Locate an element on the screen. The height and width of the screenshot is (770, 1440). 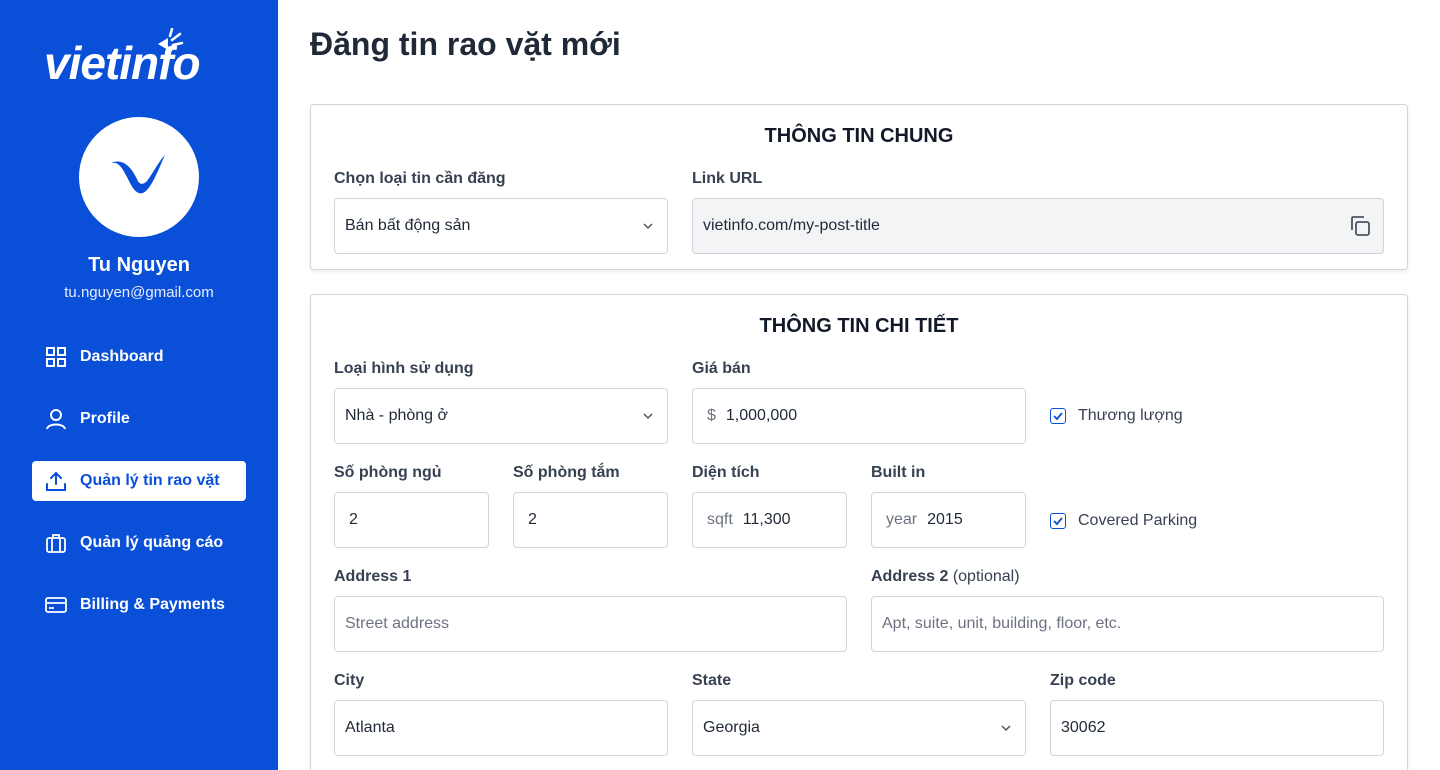
post-type-select: Bán bất động sản is located at coordinates (501, 226).